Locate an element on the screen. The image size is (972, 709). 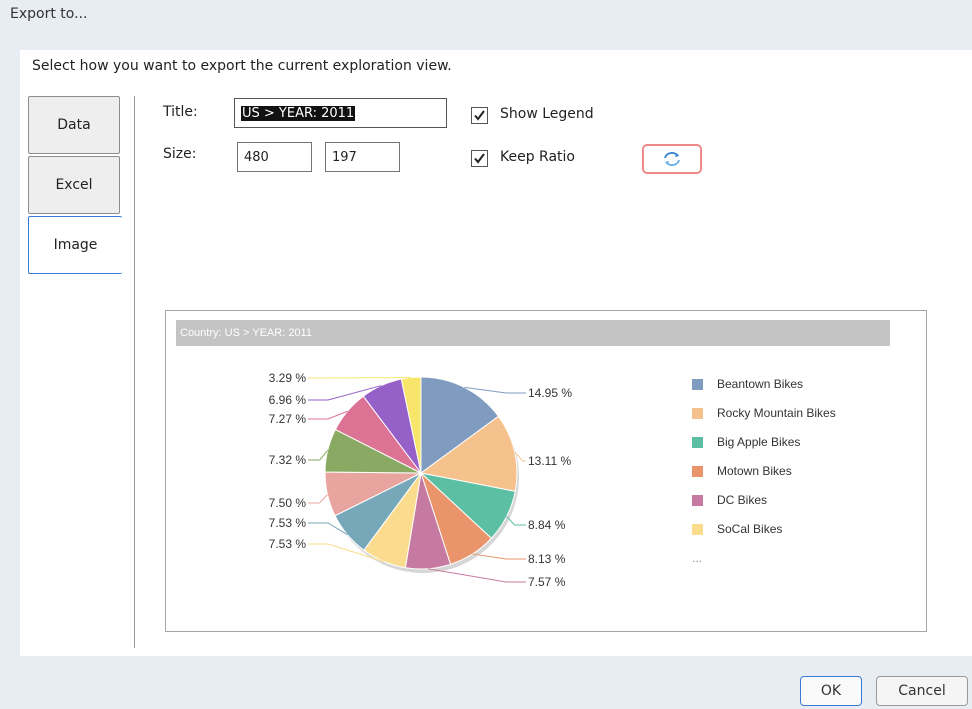
ok-button: OK is located at coordinates (831, 691).